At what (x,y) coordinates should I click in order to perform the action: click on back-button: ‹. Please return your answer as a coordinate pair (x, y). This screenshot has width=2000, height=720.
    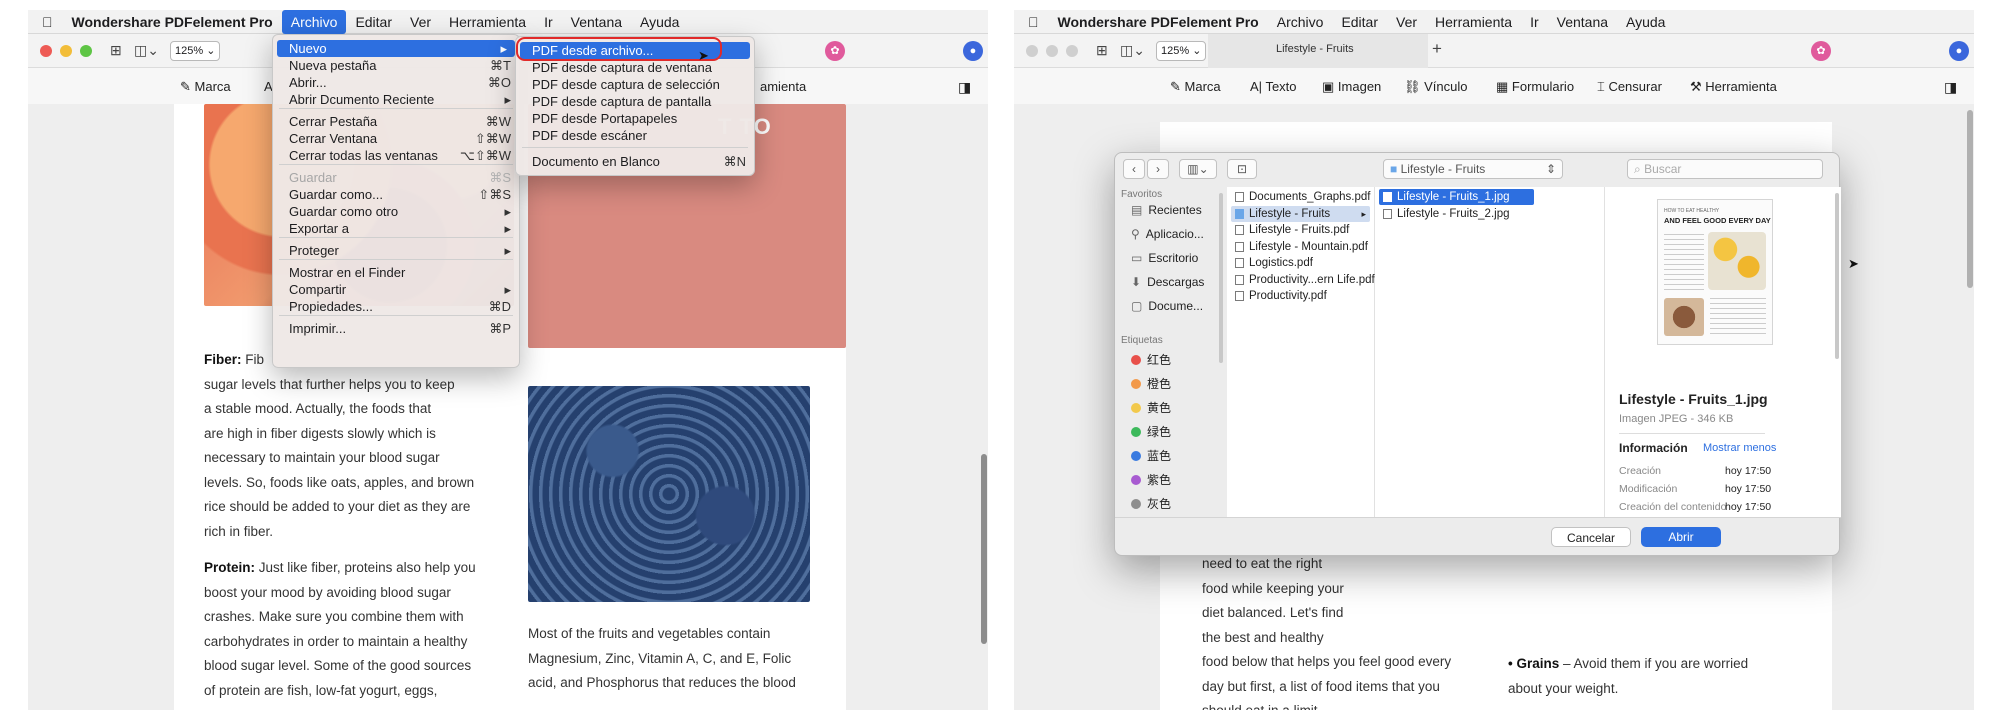
    Looking at the image, I should click on (1134, 169).